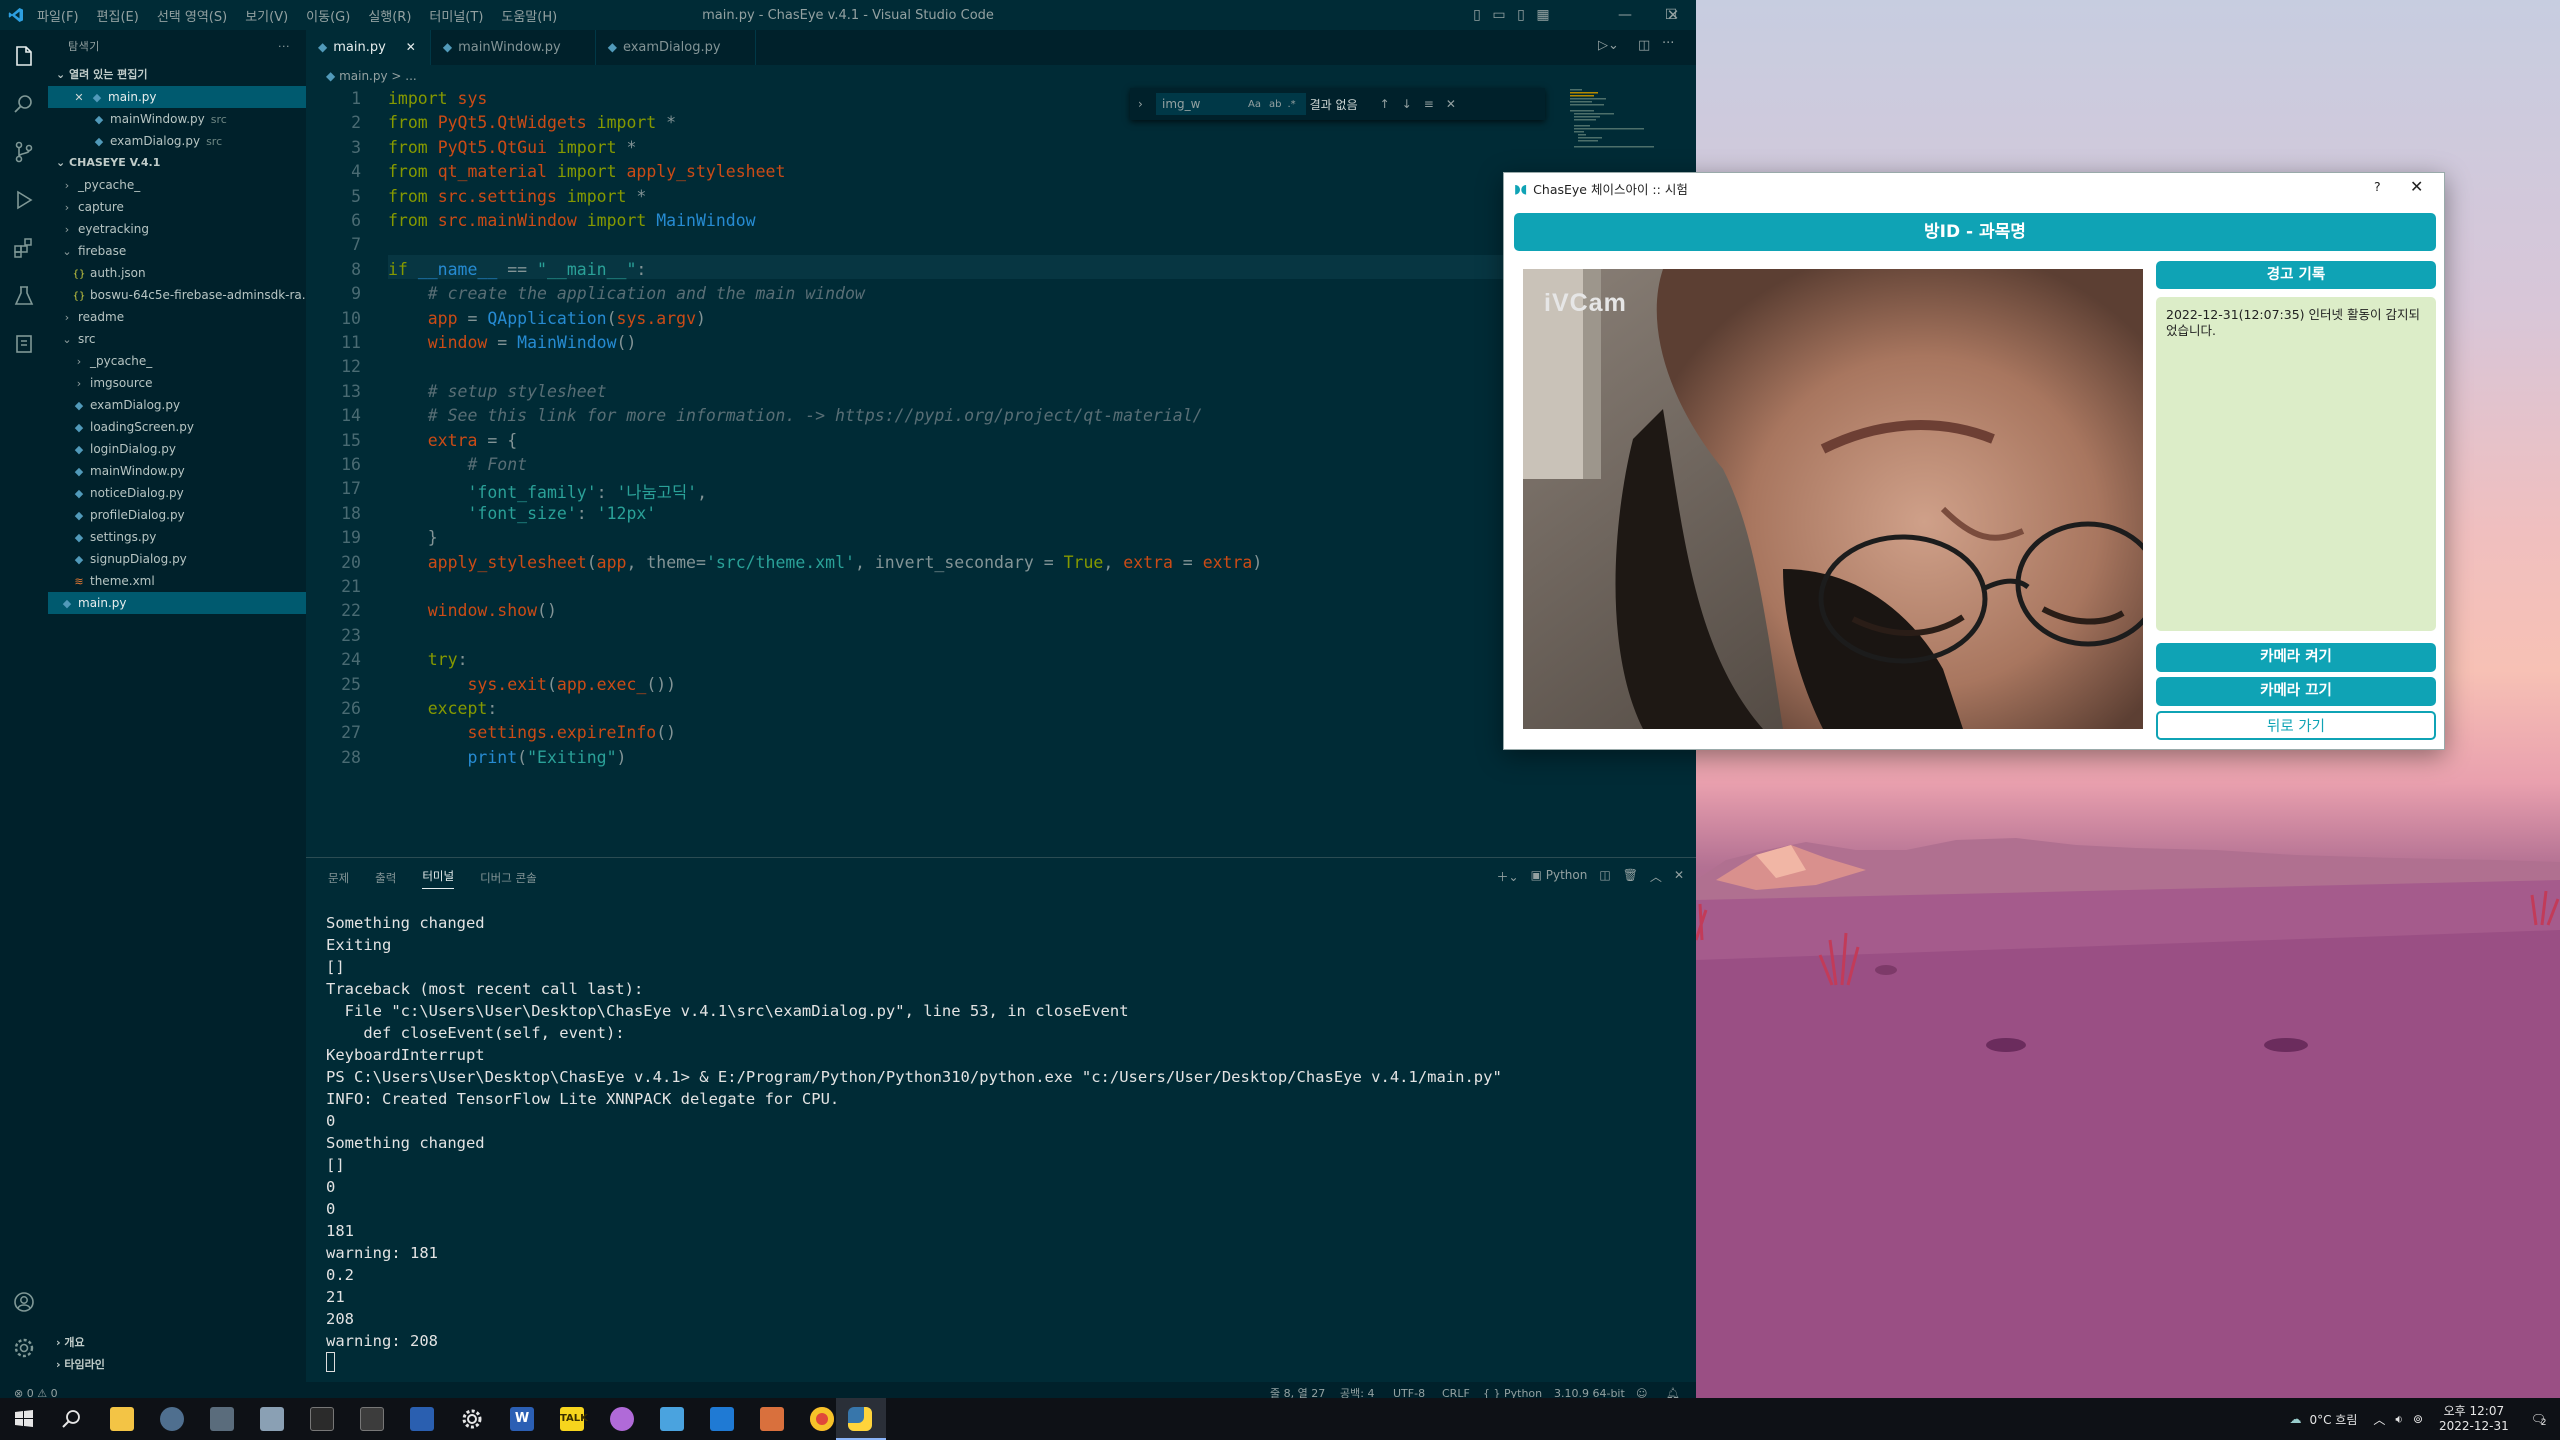 Image resolution: width=2560 pixels, height=1440 pixels. Describe the element at coordinates (24, 1302) in the screenshot. I see `accounts-icon` at that location.